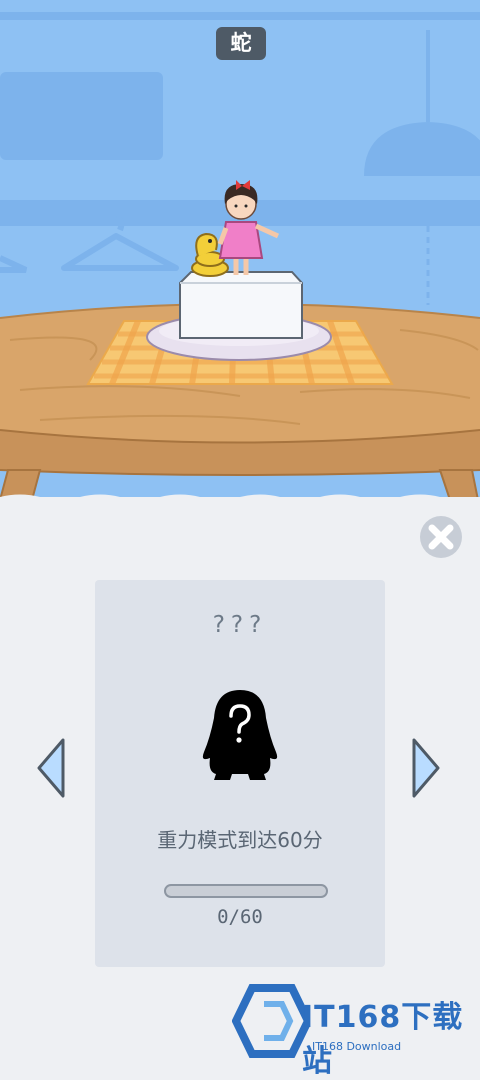 This screenshot has width=480, height=1080. I want to click on watermark-logo-icon, so click(271, 1021).